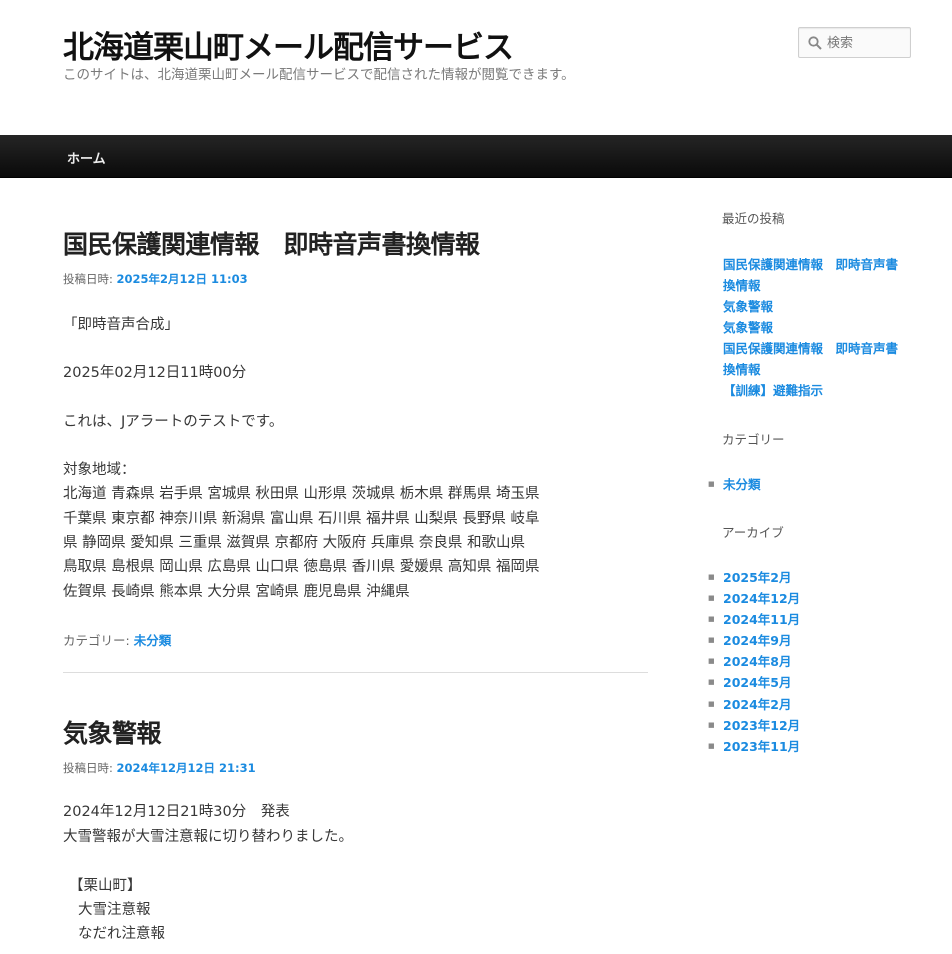  What do you see at coordinates (757, 640) in the screenshot?
I see `archive-link: 2024年9月` at bounding box center [757, 640].